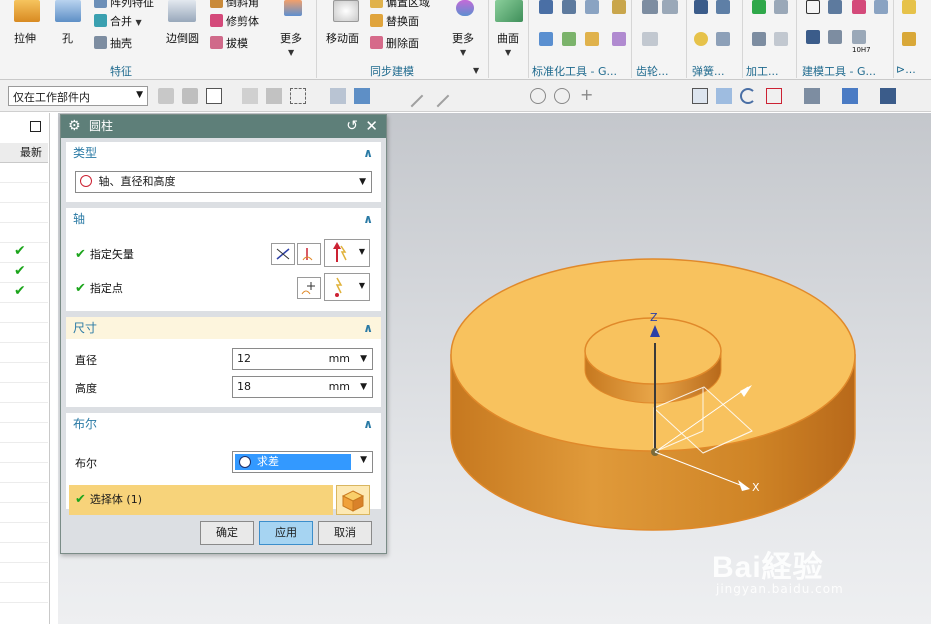 The height and width of the screenshot is (624, 931). Describe the element at coordinates (465, 8) in the screenshot. I see `more-sync-icon` at that location.